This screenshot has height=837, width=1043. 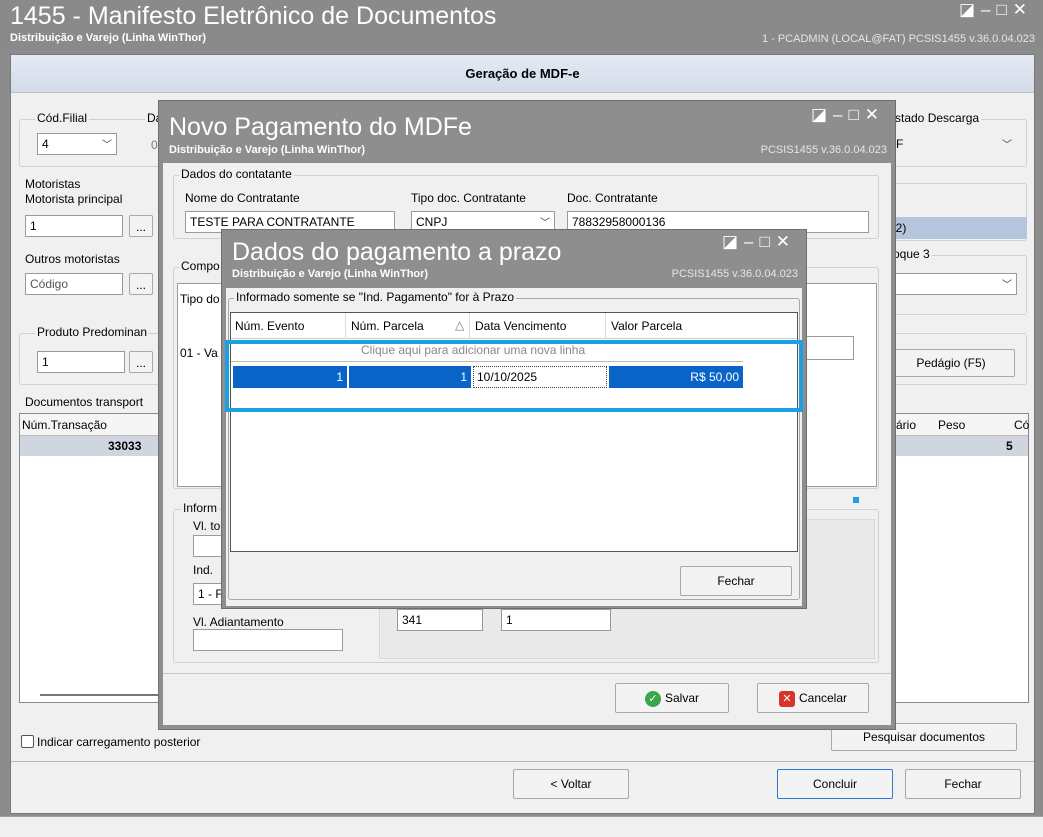 What do you see at coordinates (521, 826) in the screenshot?
I see `status-bar` at bounding box center [521, 826].